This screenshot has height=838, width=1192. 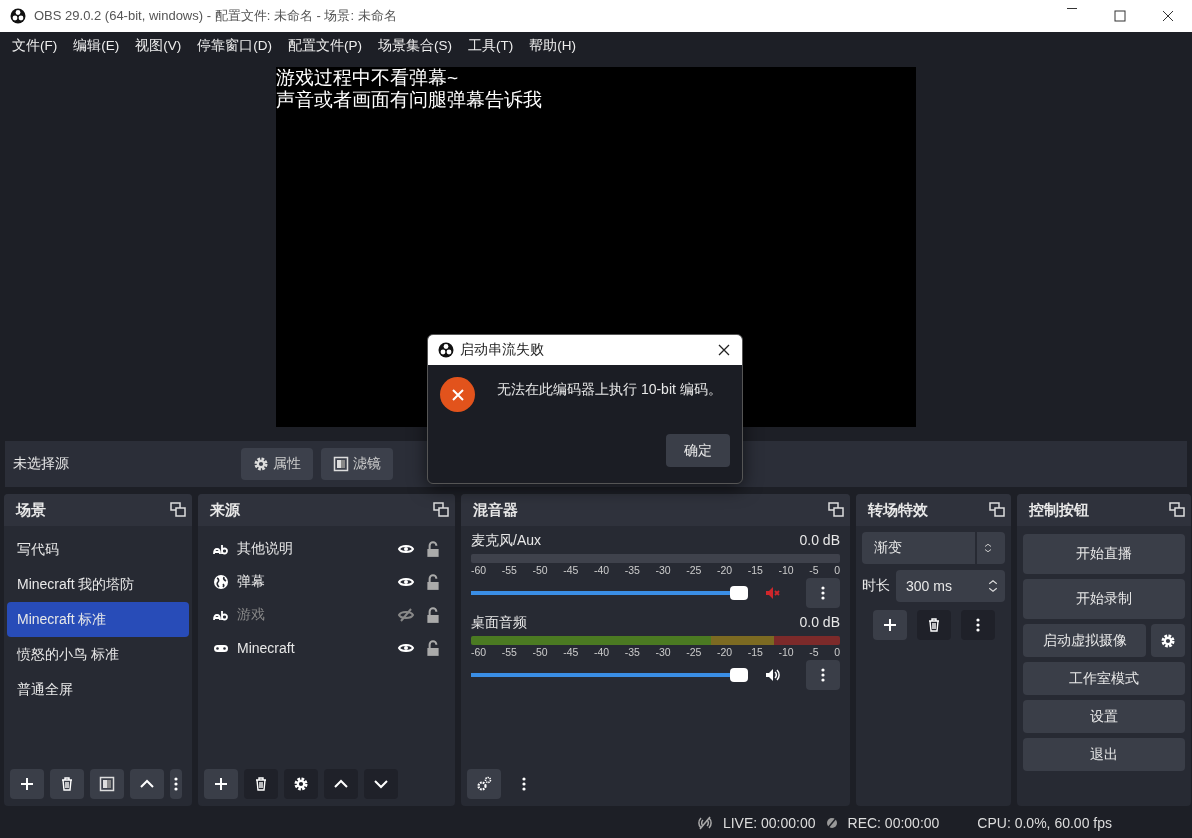 I want to click on menu-item: 工具(T), so click(x=491, y=46).